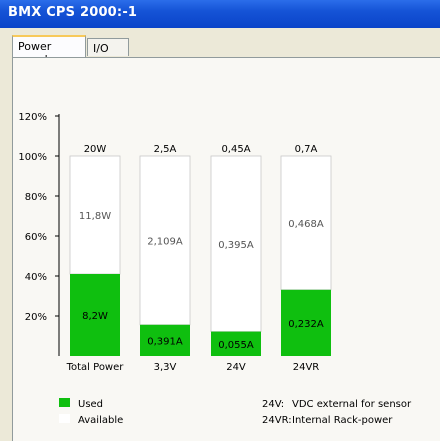  Describe the element at coordinates (306, 324) in the screenshot. I see `bar-used-label: 0,232A` at that location.